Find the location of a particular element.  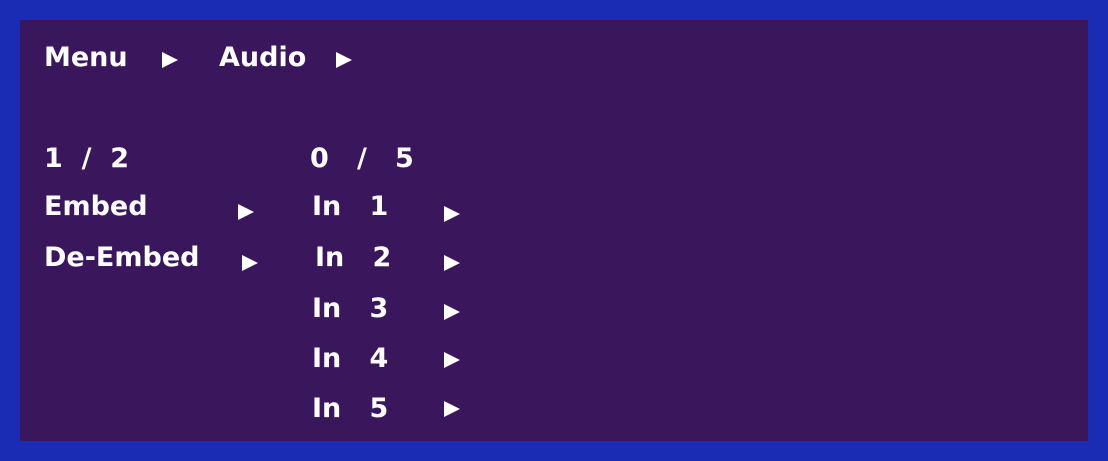

menu-item-embed: Embed is located at coordinates (96, 207).